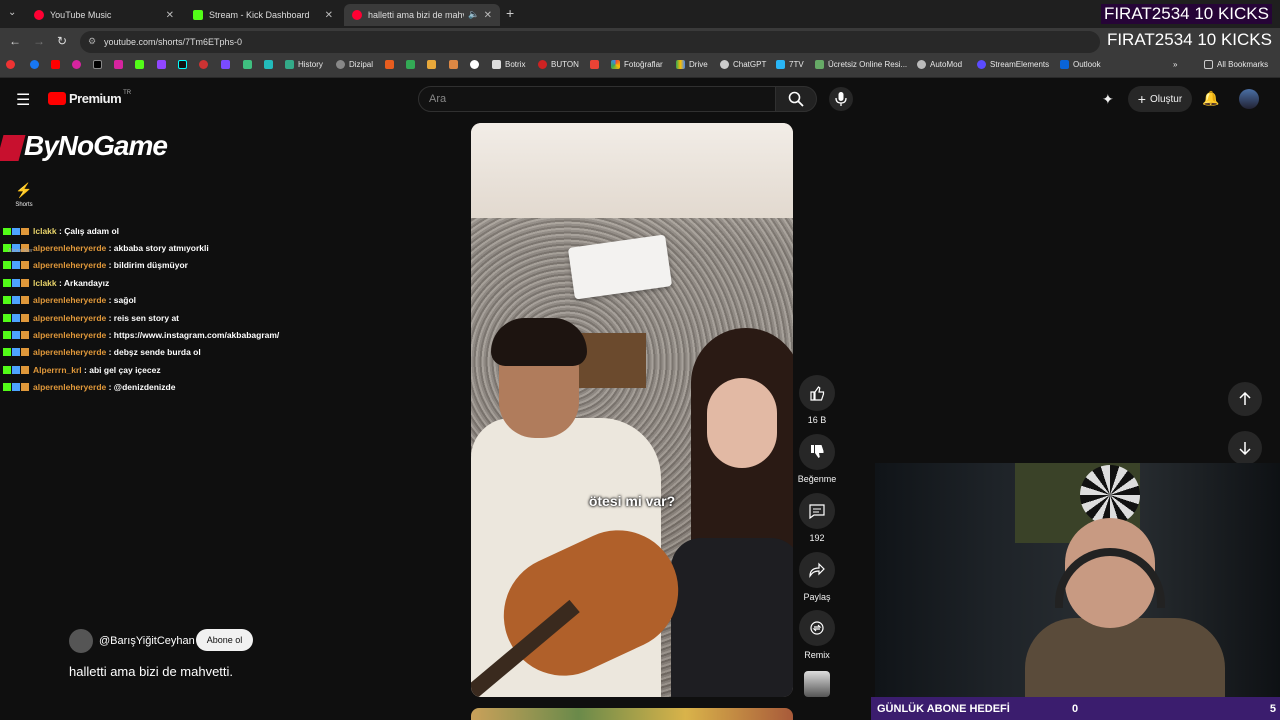 This screenshot has height=720, width=1280. Describe the element at coordinates (596, 64) in the screenshot. I see `bookmark-icon-gmail` at that location.